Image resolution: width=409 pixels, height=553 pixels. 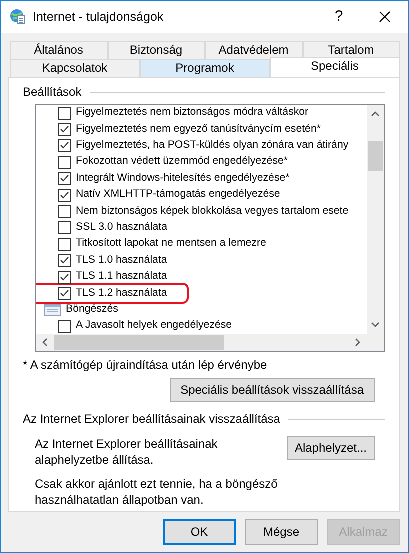 I want to click on setting-label: Natív XMLHTTP-támogatás engedélyezése, so click(x=178, y=194).